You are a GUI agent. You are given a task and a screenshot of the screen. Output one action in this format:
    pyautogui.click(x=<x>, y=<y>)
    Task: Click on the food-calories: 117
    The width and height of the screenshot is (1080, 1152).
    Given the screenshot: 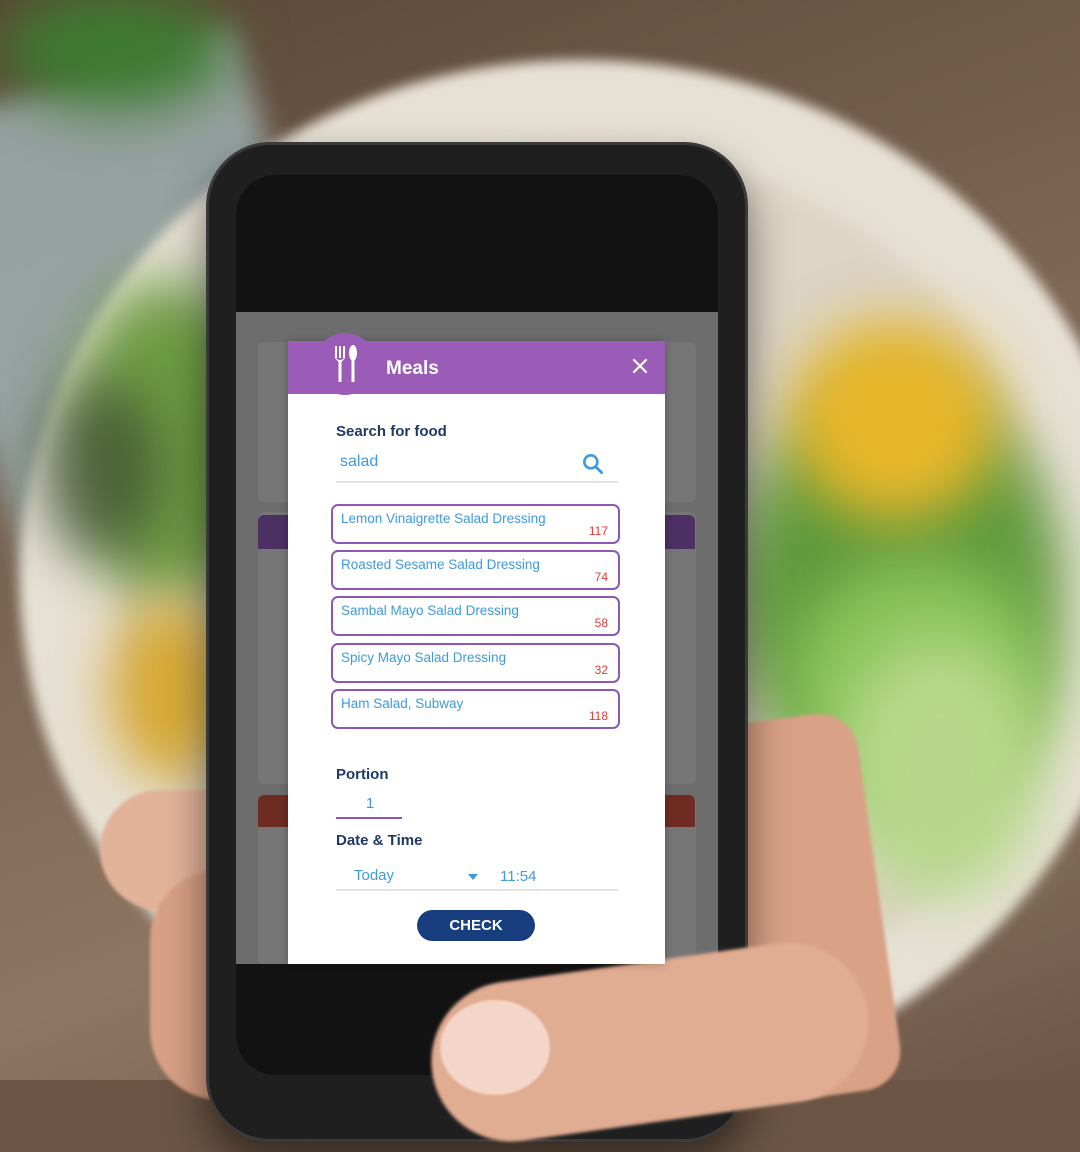 What is the action you would take?
    pyautogui.click(x=598, y=531)
    